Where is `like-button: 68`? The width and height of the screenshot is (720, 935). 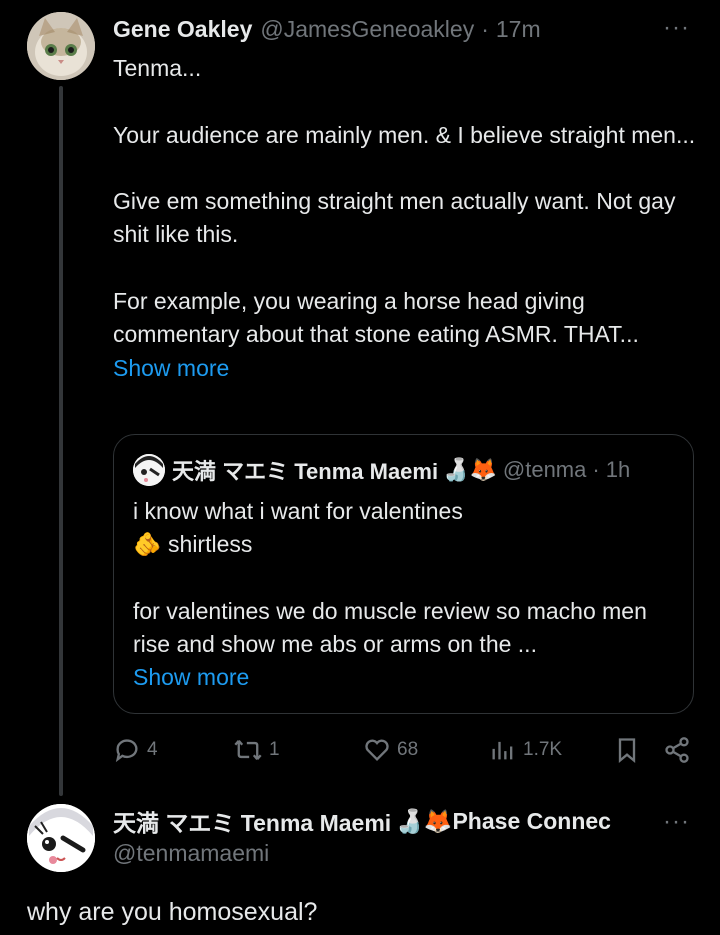
like-button: 68 is located at coordinates (390, 750).